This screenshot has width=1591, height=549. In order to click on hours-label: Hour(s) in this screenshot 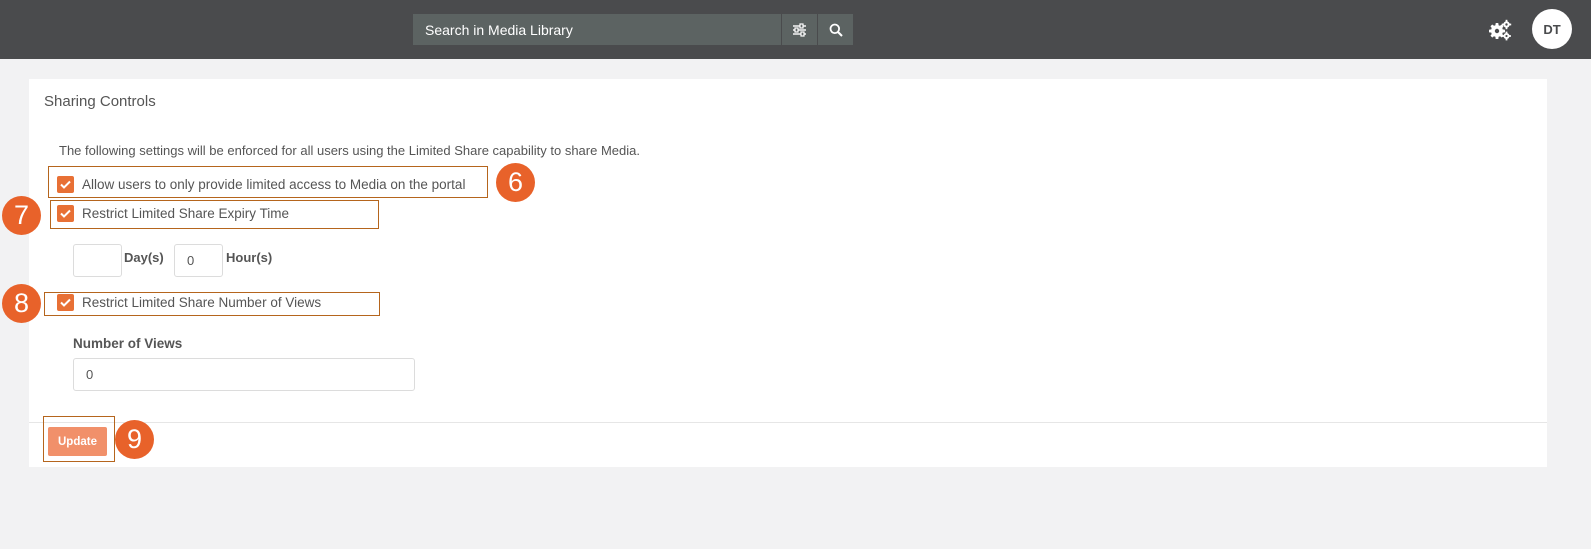, I will do `click(249, 257)`.